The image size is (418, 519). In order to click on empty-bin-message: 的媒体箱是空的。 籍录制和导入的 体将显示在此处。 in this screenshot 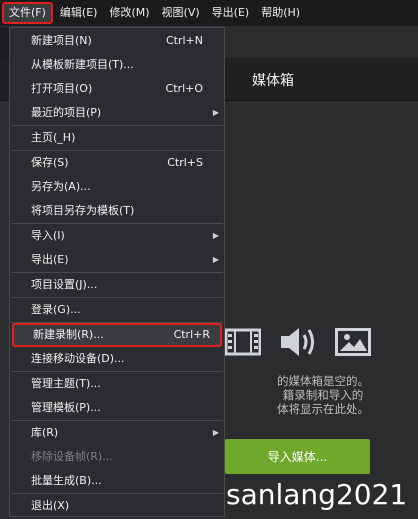, I will do `click(323, 395)`.